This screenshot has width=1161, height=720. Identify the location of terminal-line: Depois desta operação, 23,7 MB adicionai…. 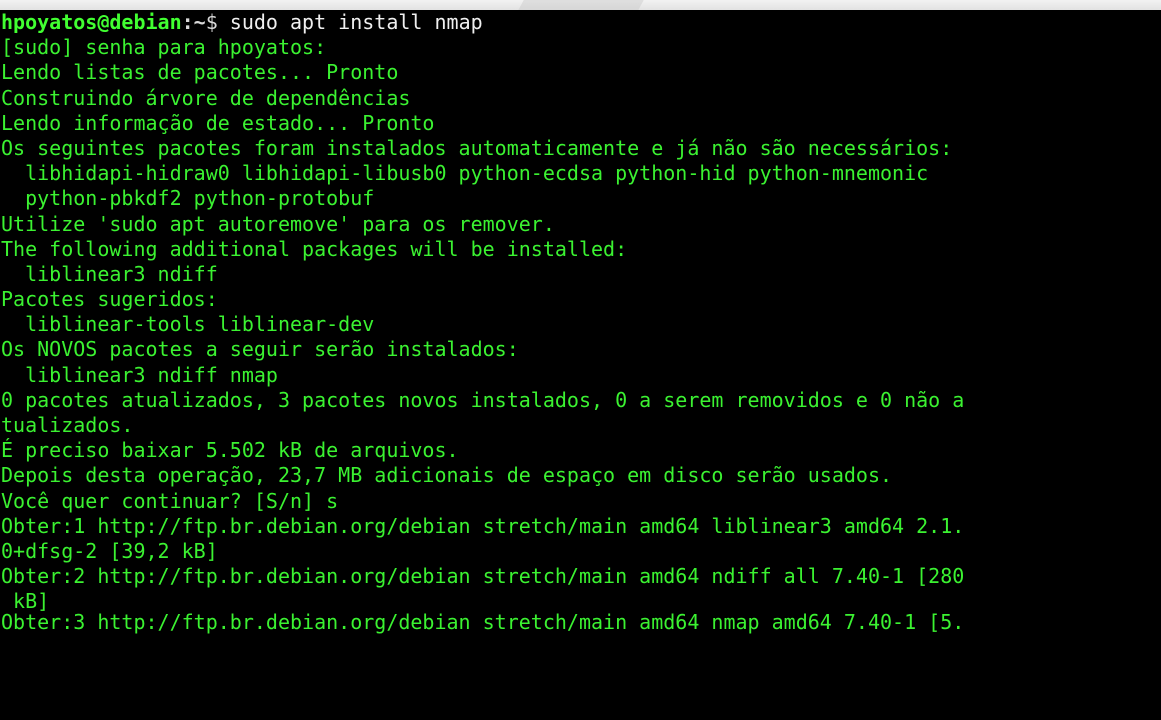
(447, 475).